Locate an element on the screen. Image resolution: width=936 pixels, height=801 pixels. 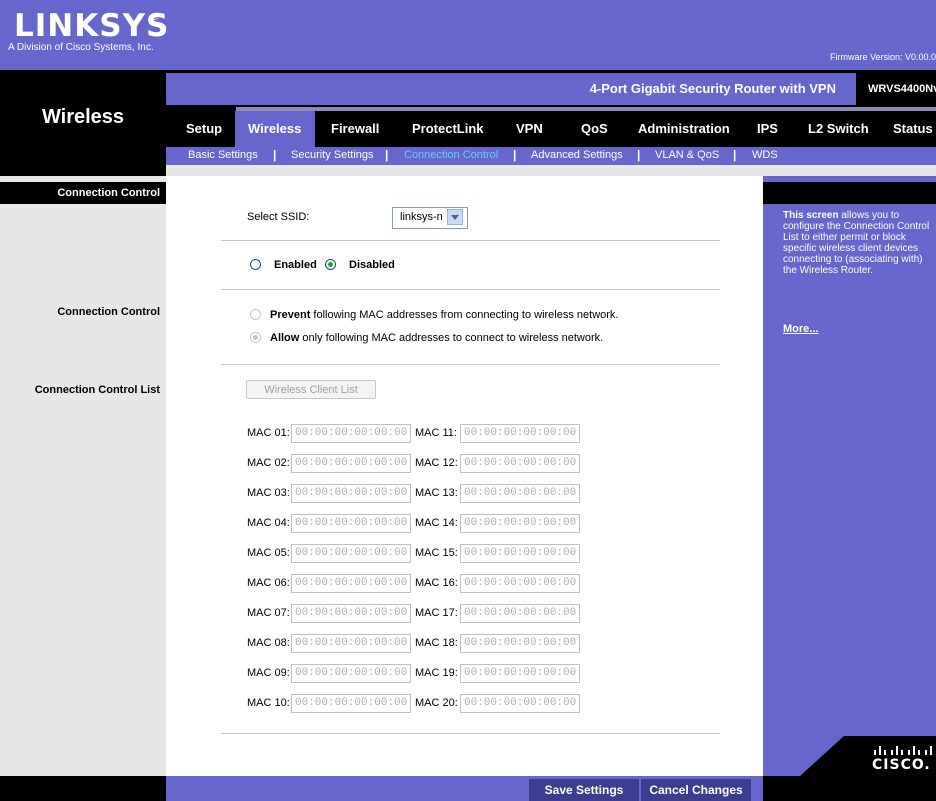
allow-radio is located at coordinates (255, 337).